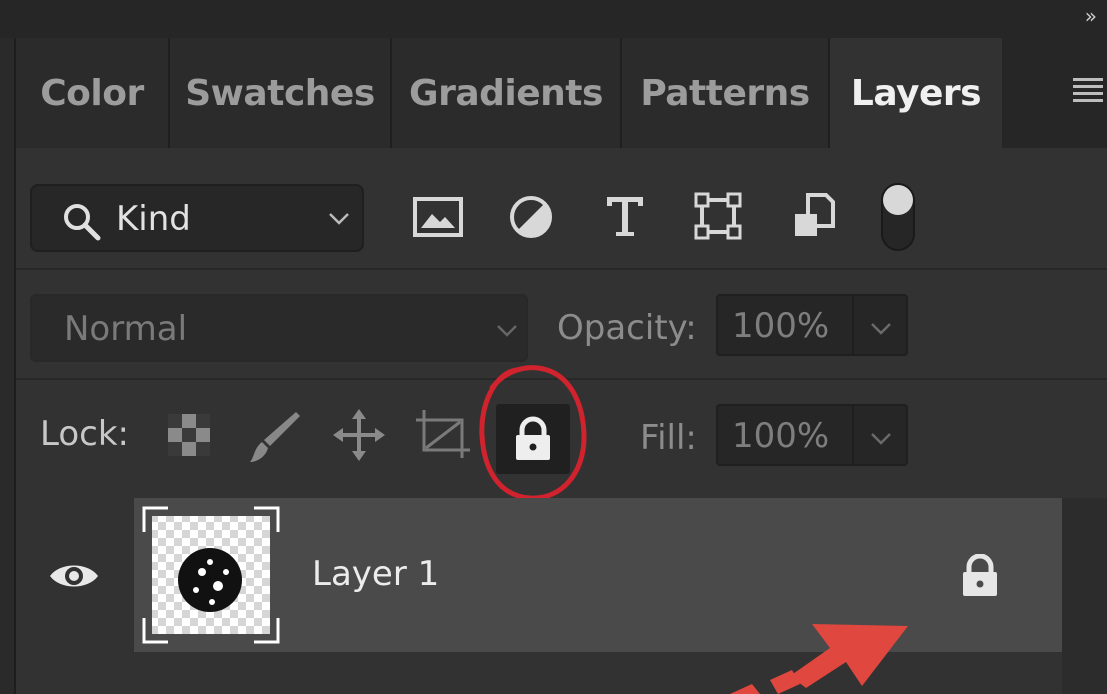  What do you see at coordinates (531, 217) in the screenshot?
I see `adjustment-layer-filter-icon` at bounding box center [531, 217].